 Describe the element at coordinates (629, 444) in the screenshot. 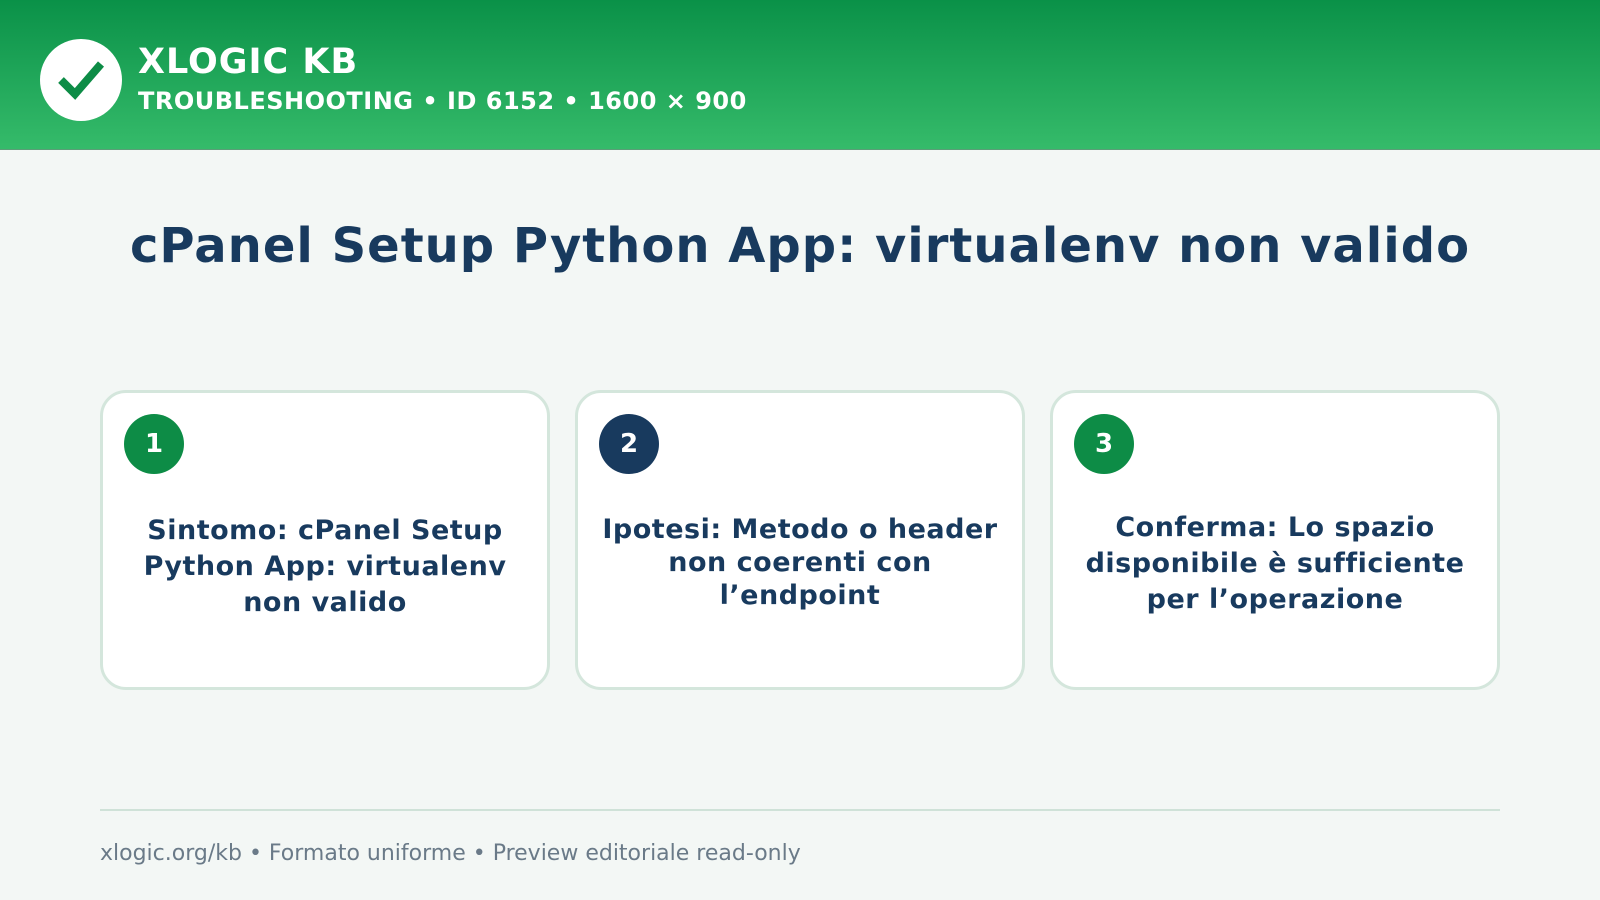

I see `step-number-badge: 2` at that location.